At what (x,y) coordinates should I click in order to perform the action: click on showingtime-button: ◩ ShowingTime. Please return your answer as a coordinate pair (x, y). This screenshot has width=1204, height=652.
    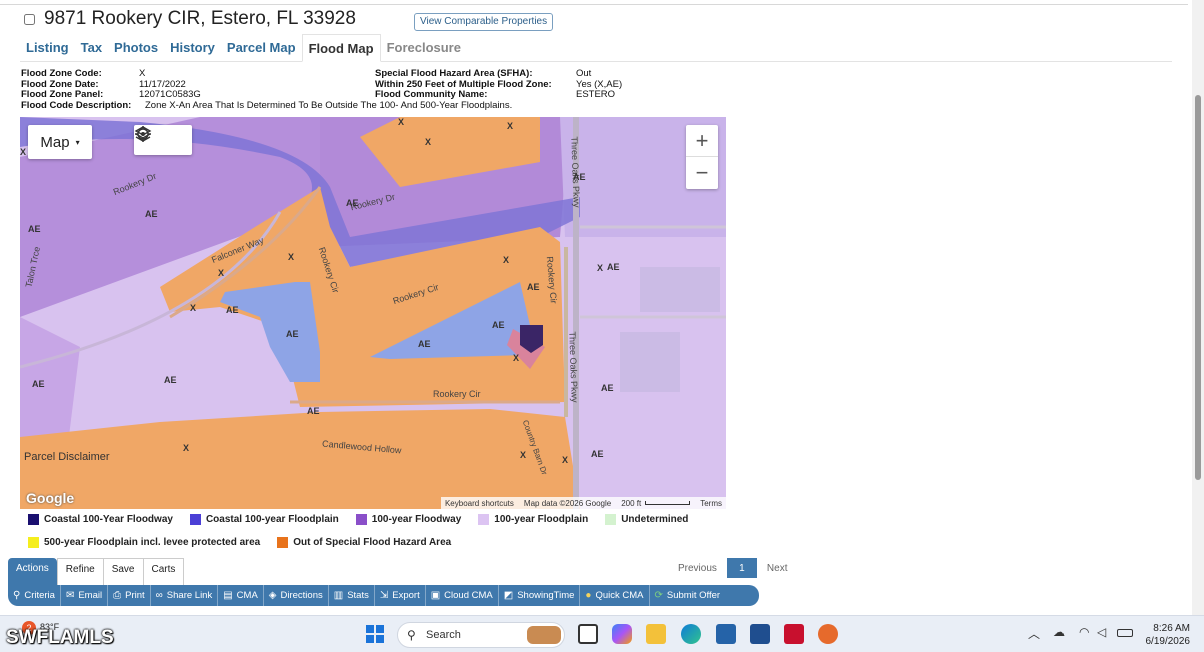
    Looking at the image, I should click on (540, 595).